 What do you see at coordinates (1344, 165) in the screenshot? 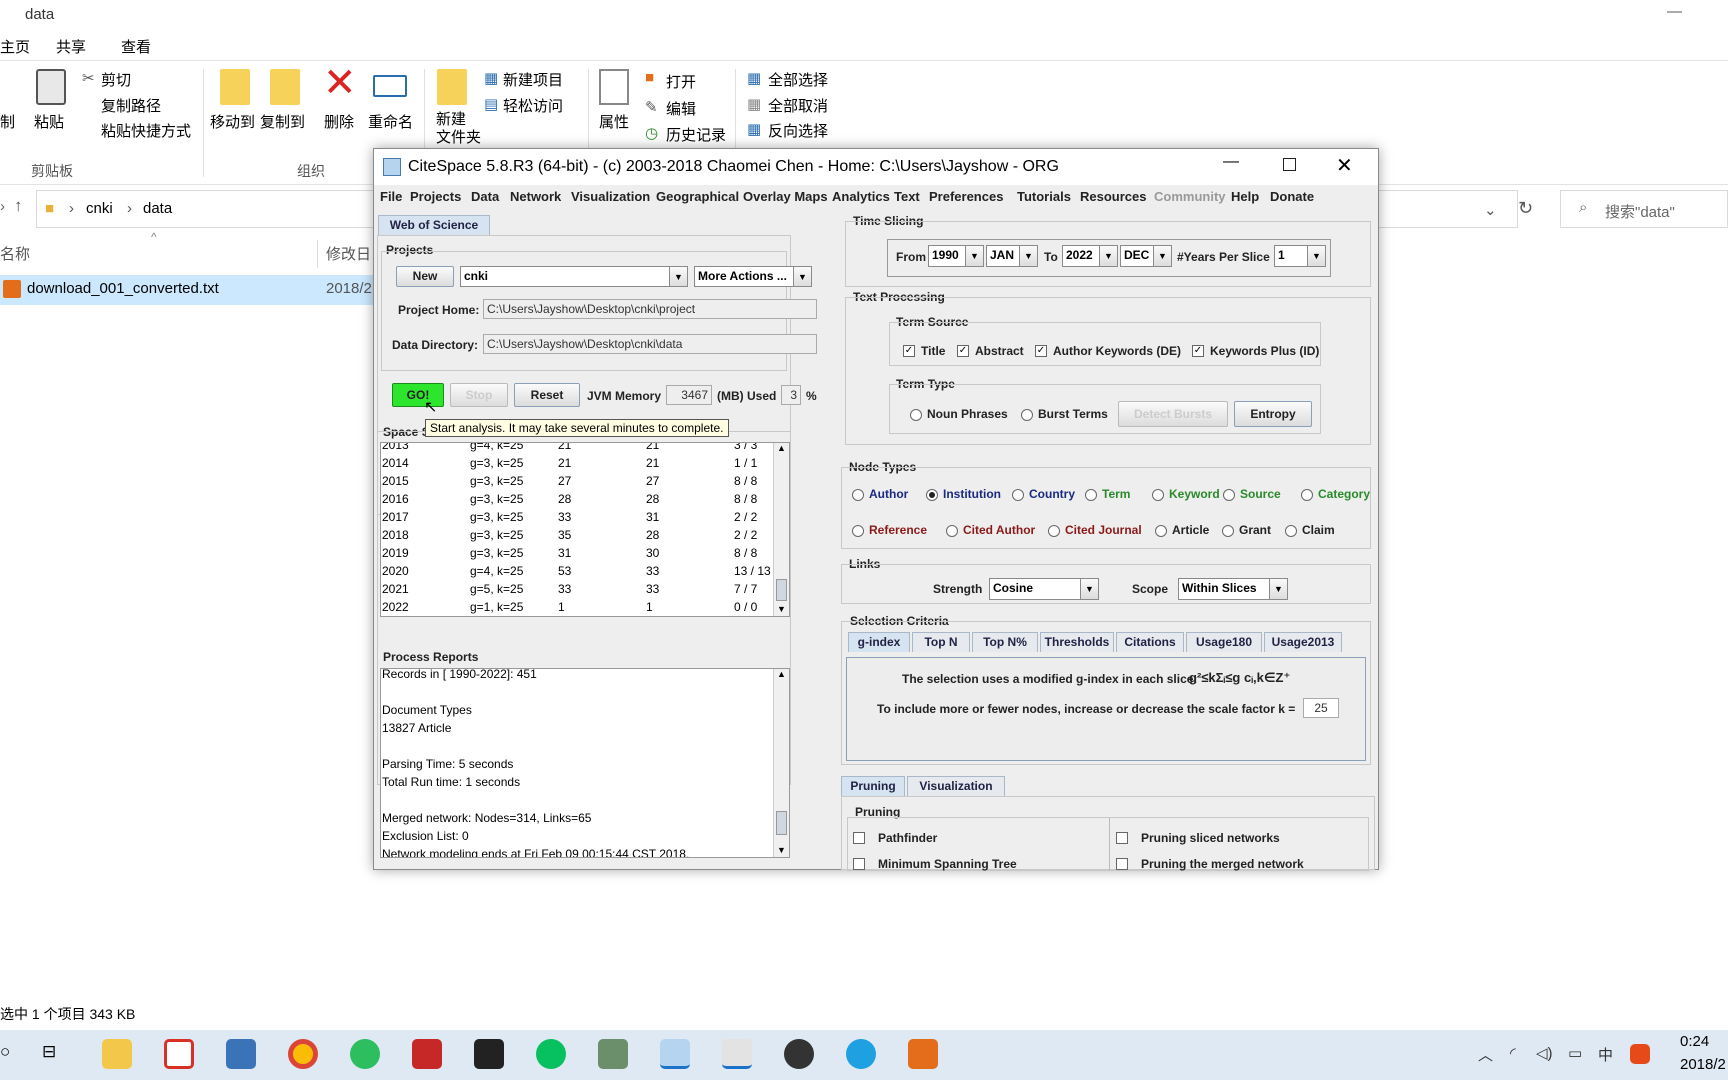
I see `close-button: ✕` at bounding box center [1344, 165].